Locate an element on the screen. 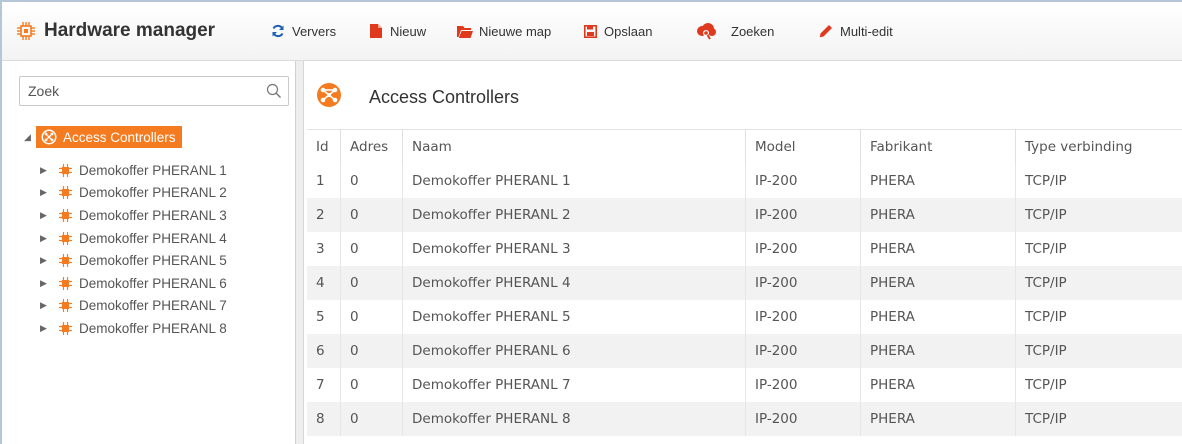 The image size is (1182, 444). column-header-id: Id is located at coordinates (324, 146).